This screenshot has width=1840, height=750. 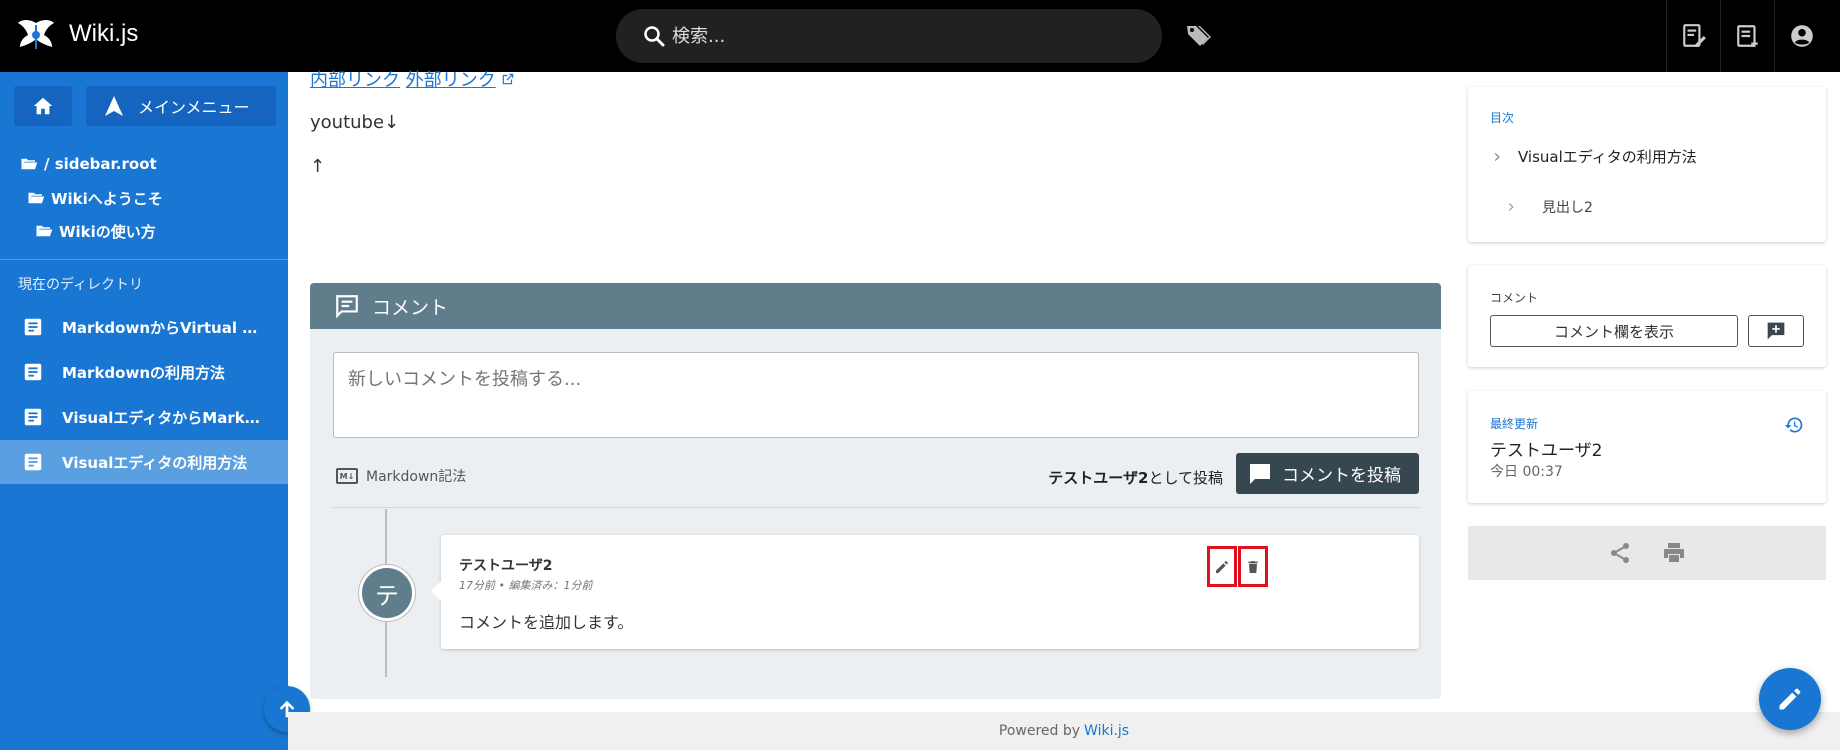 What do you see at coordinates (1593, 156) in the screenshot?
I see `toc-item-visual-usage: Visualエディタの利用方法` at bounding box center [1593, 156].